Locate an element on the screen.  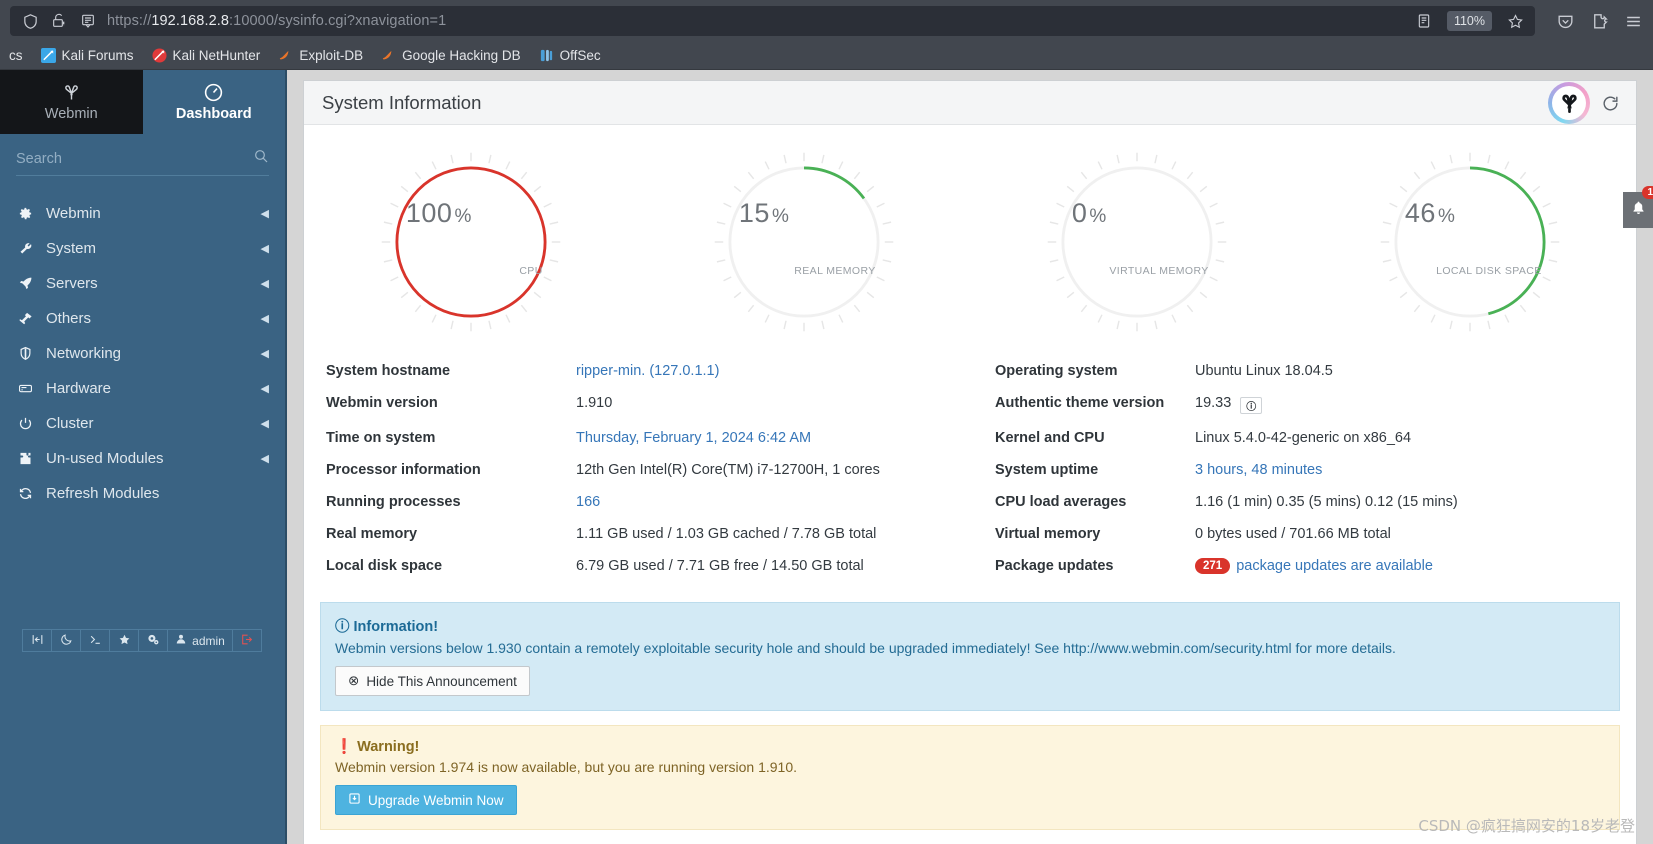
collapse-sidebar-button is located at coordinates (37, 640).